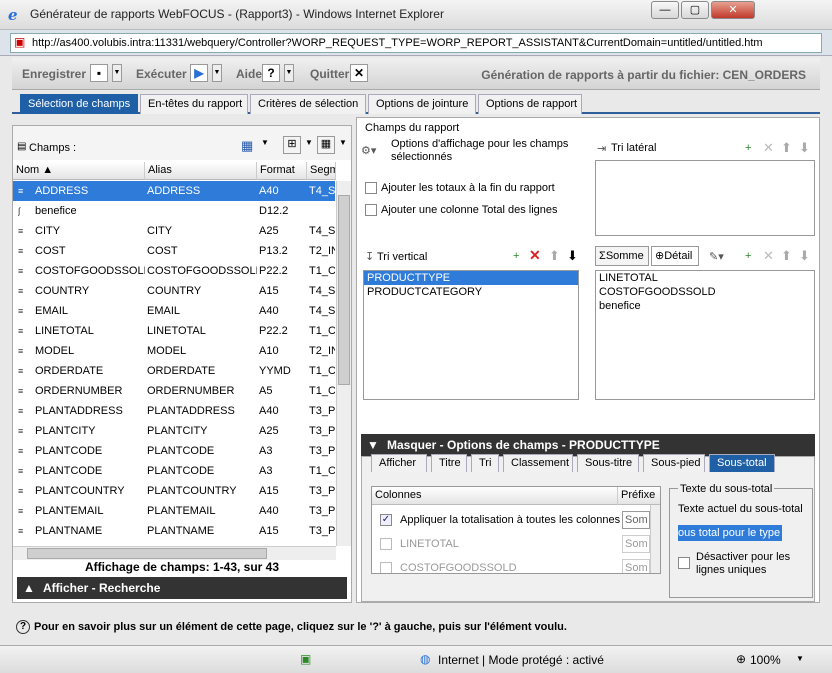 The width and height of the screenshot is (832, 673). What do you see at coordinates (695, 10) in the screenshot?
I see `maximize-button: ▢` at bounding box center [695, 10].